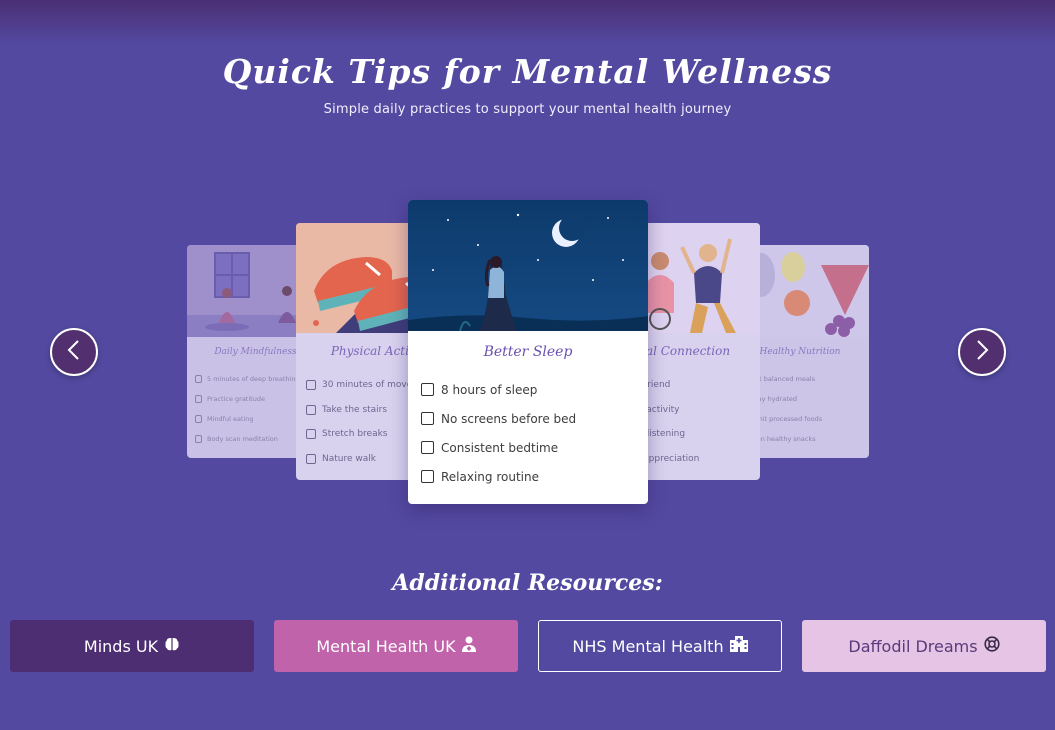  I want to click on tip-item: Practice gratitude, so click(247, 399).